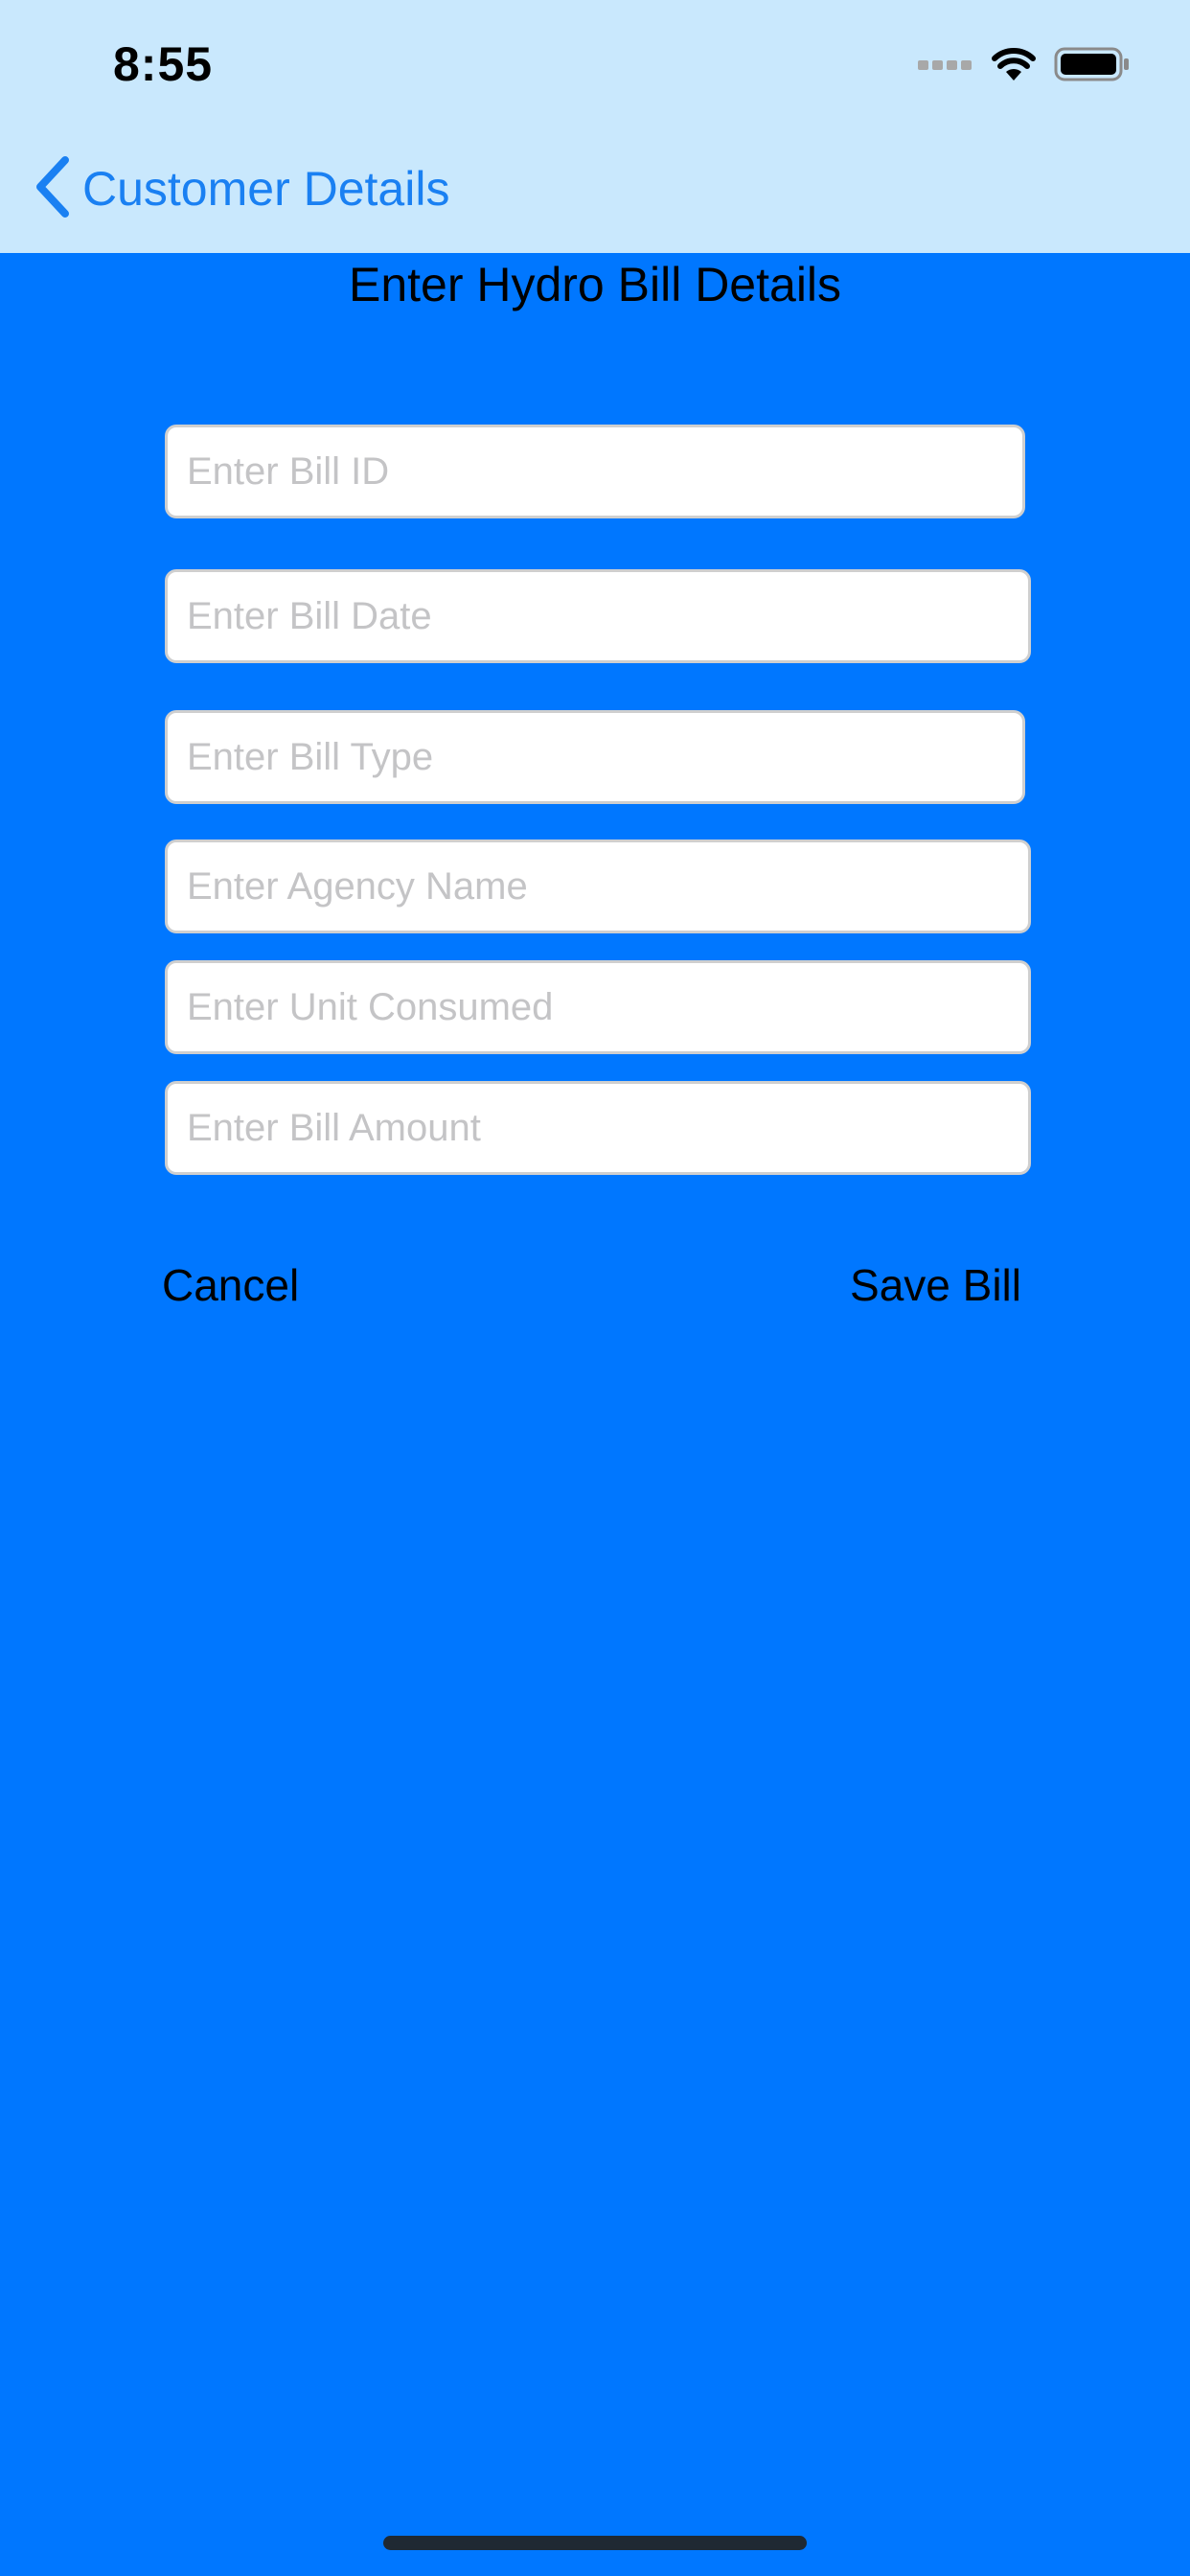 Image resolution: width=1190 pixels, height=2576 pixels. Describe the element at coordinates (1093, 66) in the screenshot. I see `battery-icon` at that location.